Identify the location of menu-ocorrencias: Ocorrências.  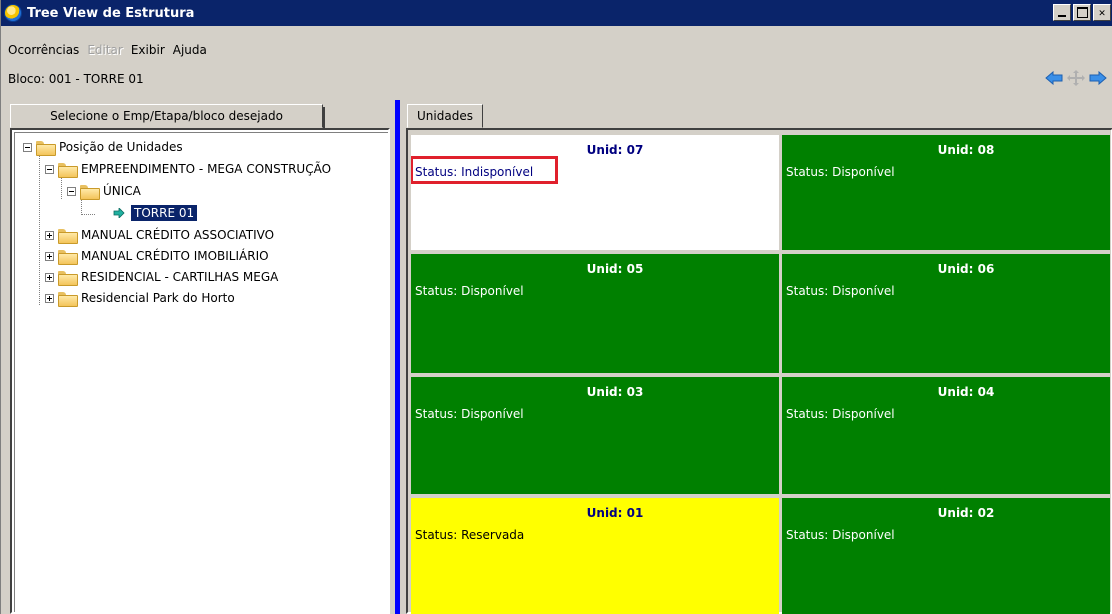
(43, 50).